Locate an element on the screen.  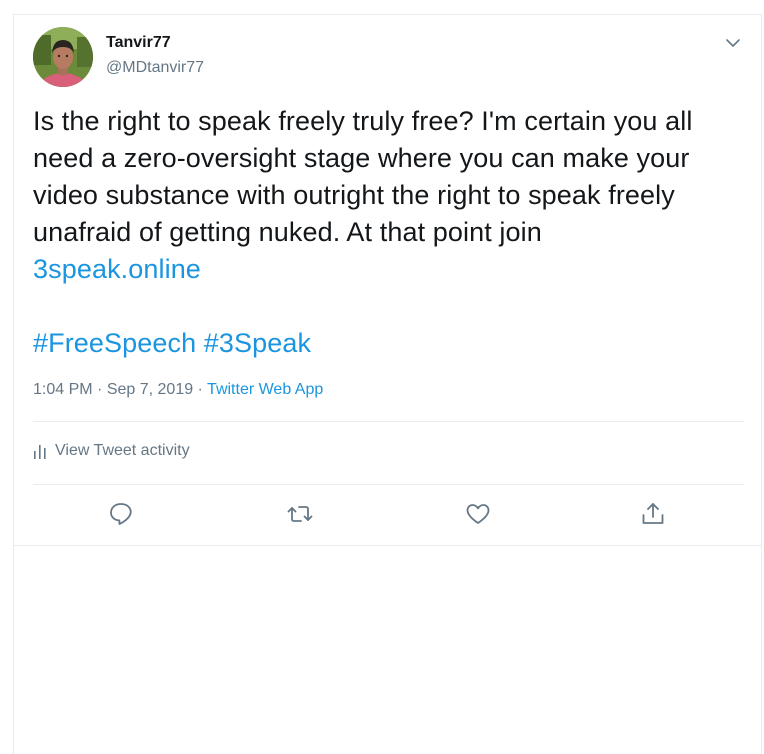
view-tweet-activity-label: View Tweet activity is located at coordinates (122, 450).